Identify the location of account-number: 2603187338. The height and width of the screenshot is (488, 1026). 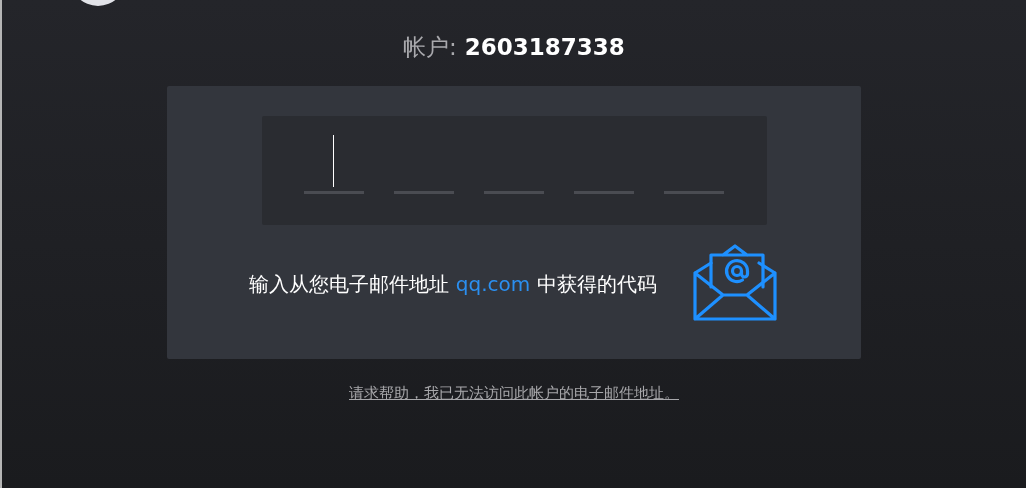
(544, 47).